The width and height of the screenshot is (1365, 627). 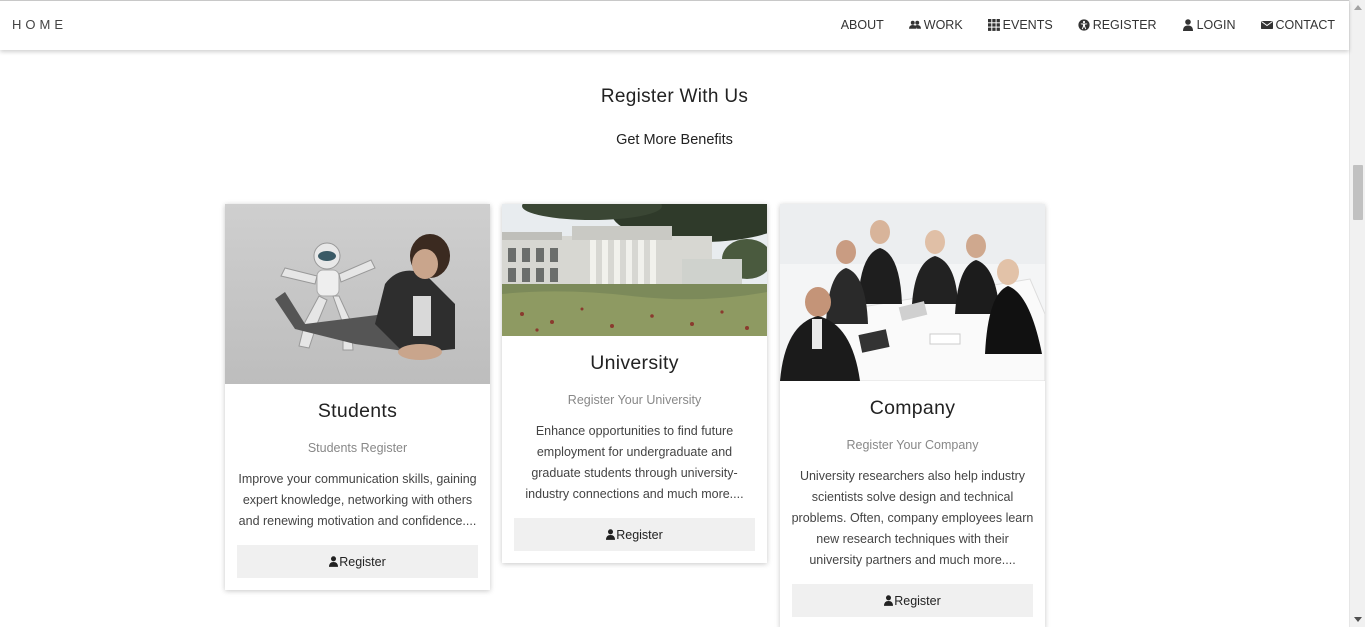 I want to click on page-scrollbar, so click(x=1357, y=313).